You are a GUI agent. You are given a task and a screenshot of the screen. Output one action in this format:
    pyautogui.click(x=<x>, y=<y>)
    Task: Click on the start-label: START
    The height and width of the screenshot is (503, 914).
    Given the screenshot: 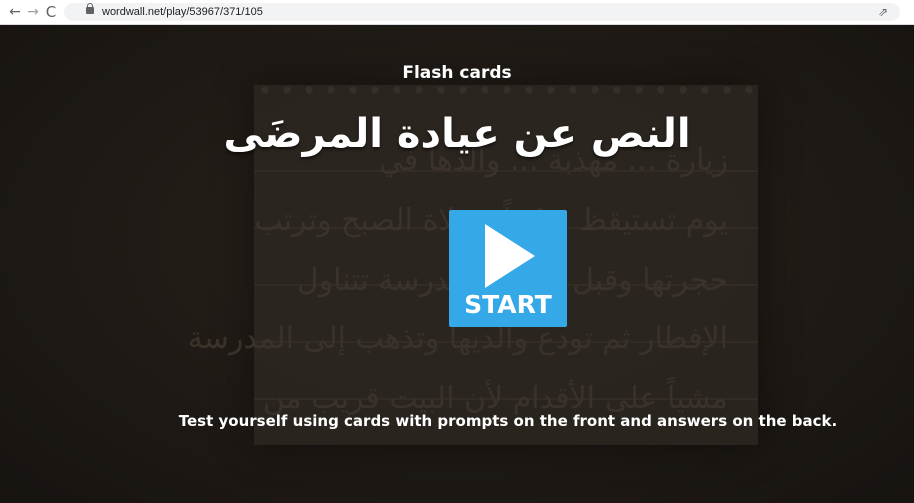 What is the action you would take?
    pyautogui.click(x=508, y=304)
    